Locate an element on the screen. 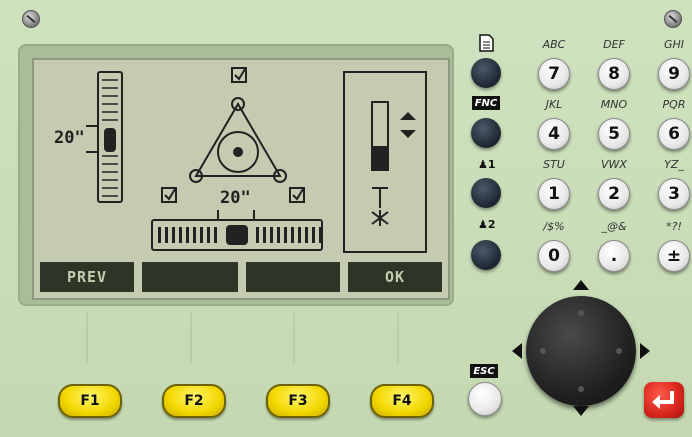 Image resolution: width=692 pixels, height=437 pixels. fnc-label: FNC is located at coordinates (486, 103).